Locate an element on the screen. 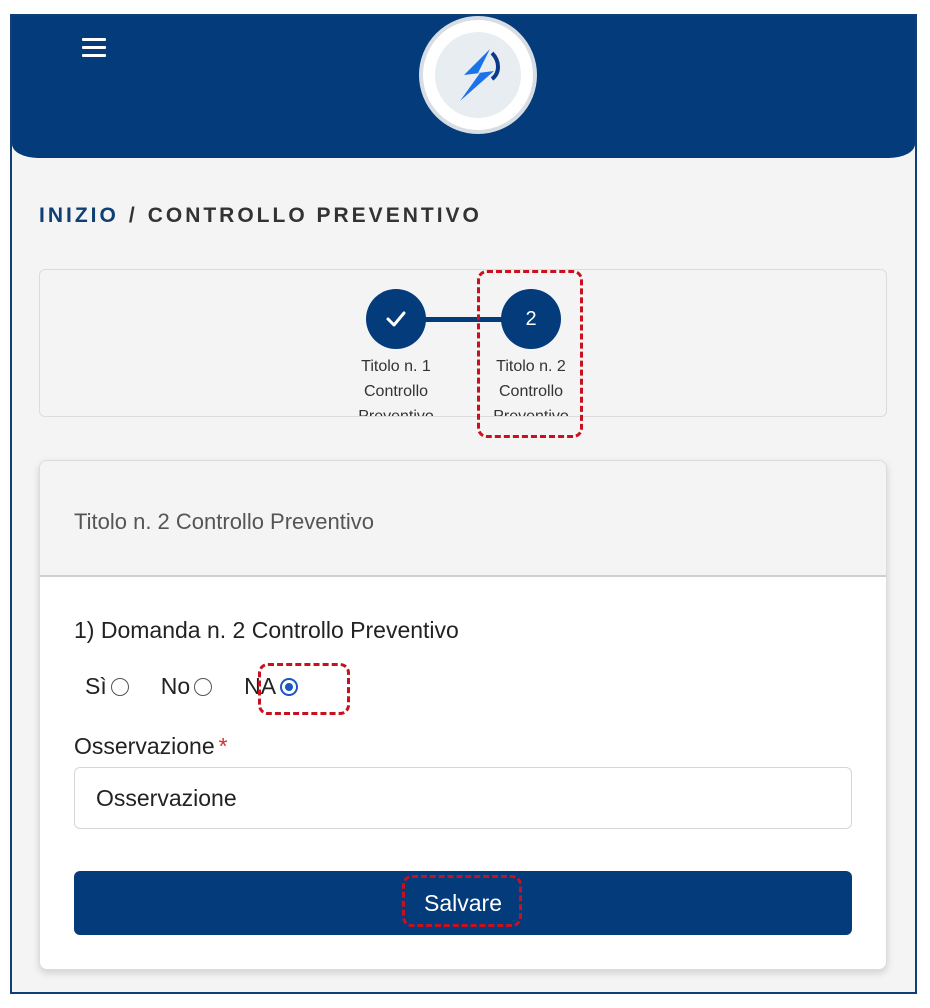  observation-label: Osservazione * is located at coordinates (151, 746).